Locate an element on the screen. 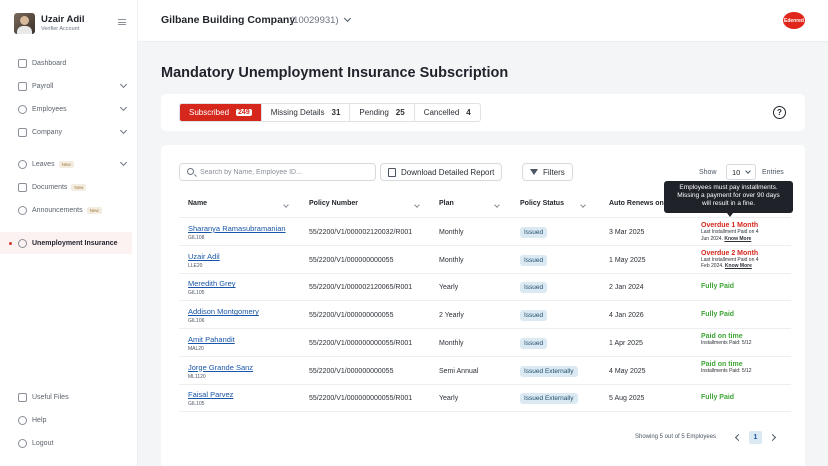 The height and width of the screenshot is (466, 828). company-id: (10029931) is located at coordinates (314, 20).